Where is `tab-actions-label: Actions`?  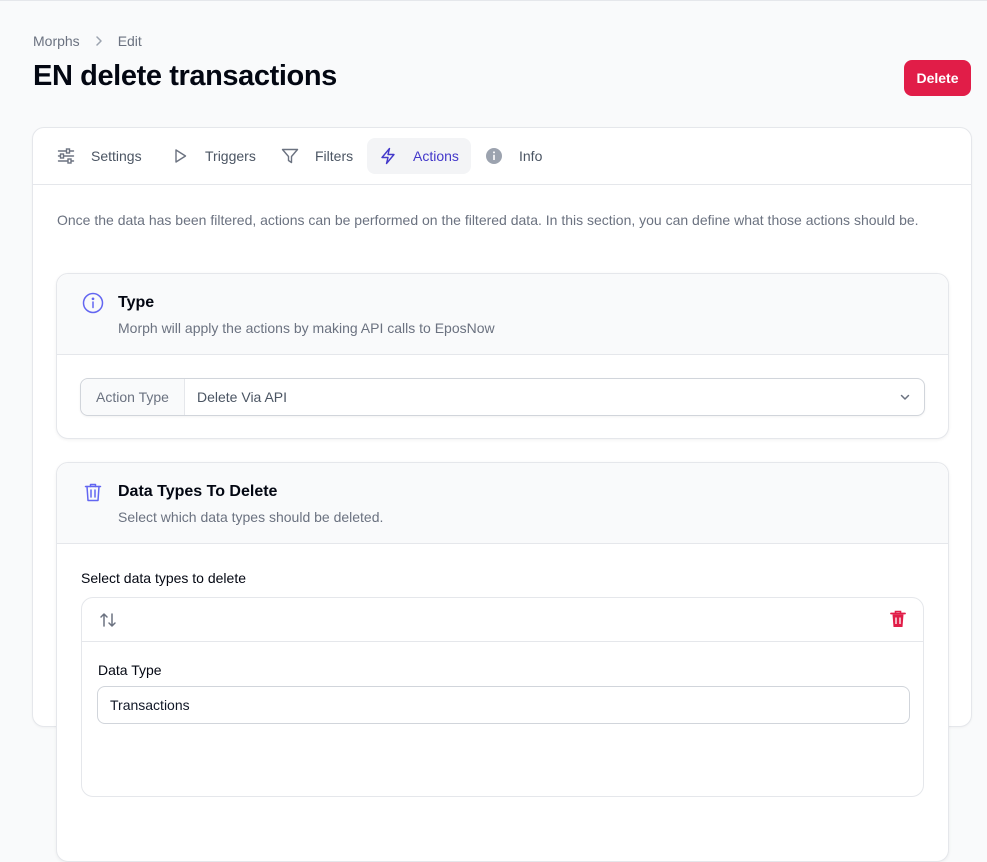 tab-actions-label: Actions is located at coordinates (436, 156).